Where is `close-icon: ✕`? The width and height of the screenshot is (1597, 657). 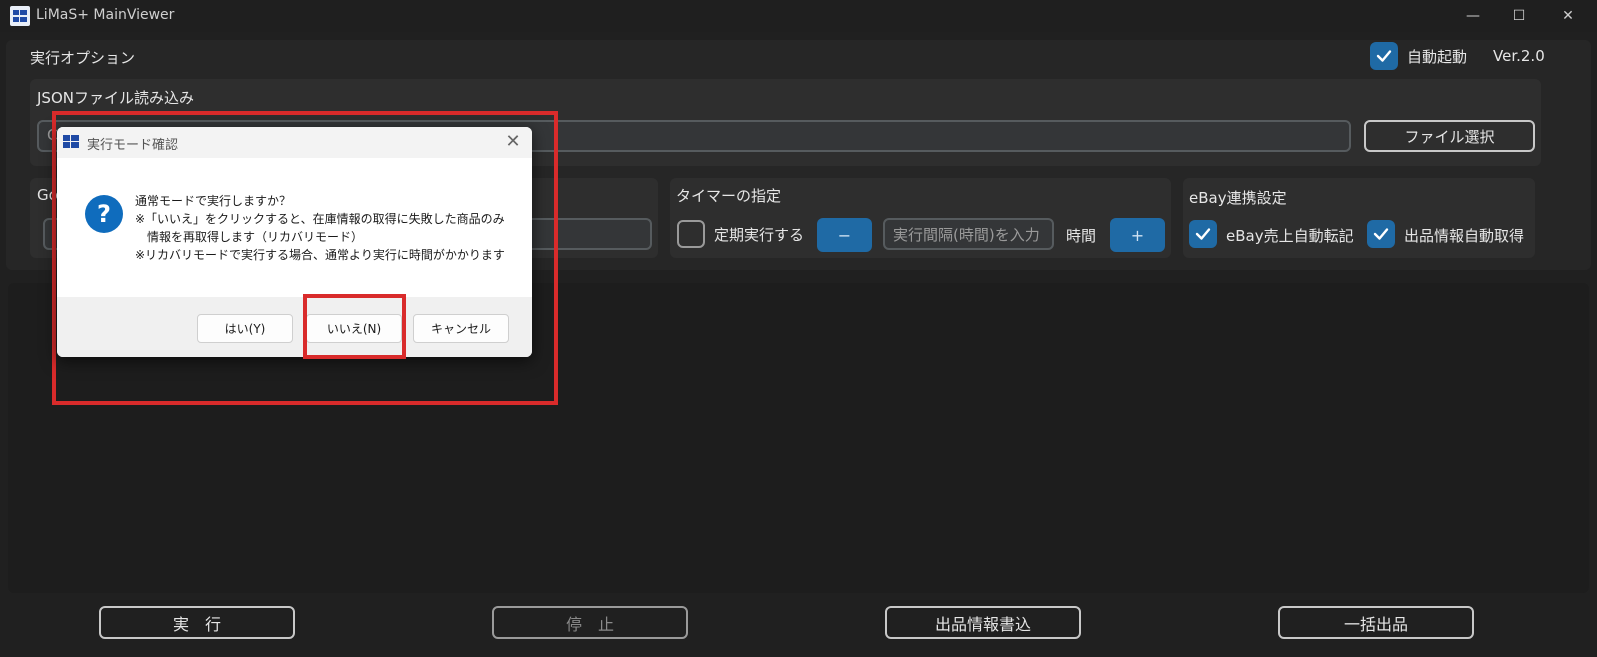
close-icon: ✕ is located at coordinates (1568, 16).